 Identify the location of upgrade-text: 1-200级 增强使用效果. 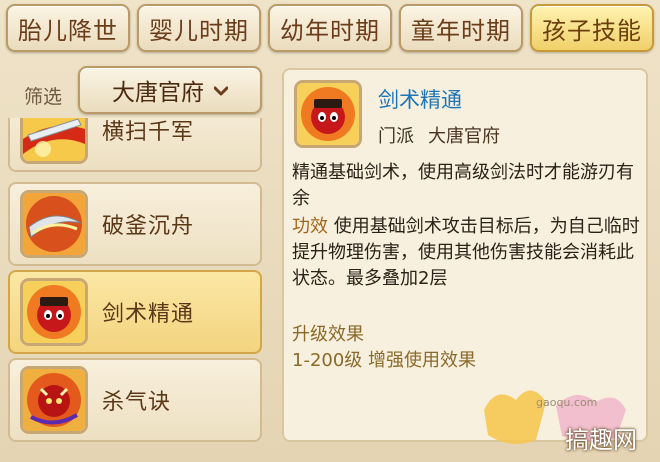
(384, 360).